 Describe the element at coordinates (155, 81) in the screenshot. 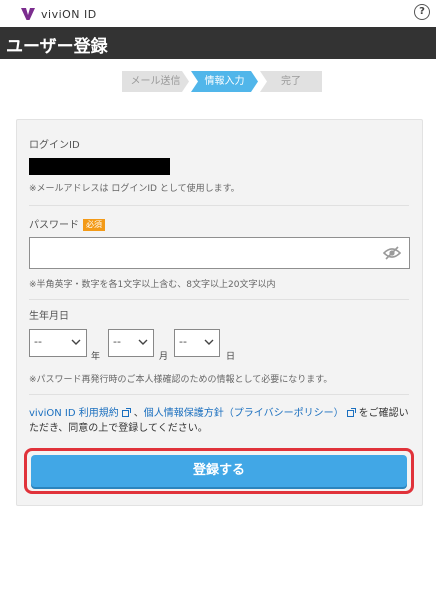

I see `step-mail-sent: メール送信` at that location.